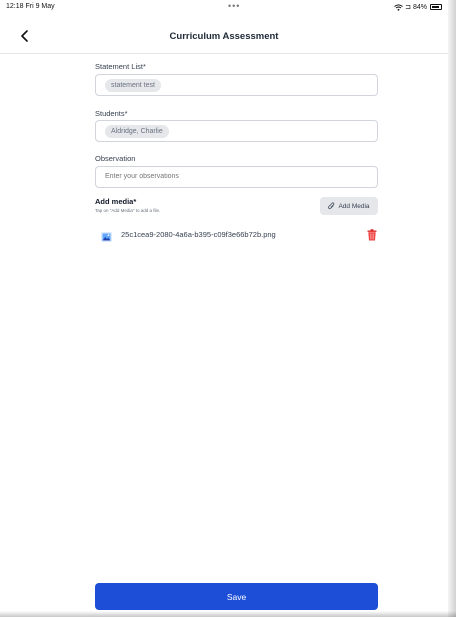 The image size is (456, 617). Describe the element at coordinates (228, 614) in the screenshot. I see `device-bezel` at that location.